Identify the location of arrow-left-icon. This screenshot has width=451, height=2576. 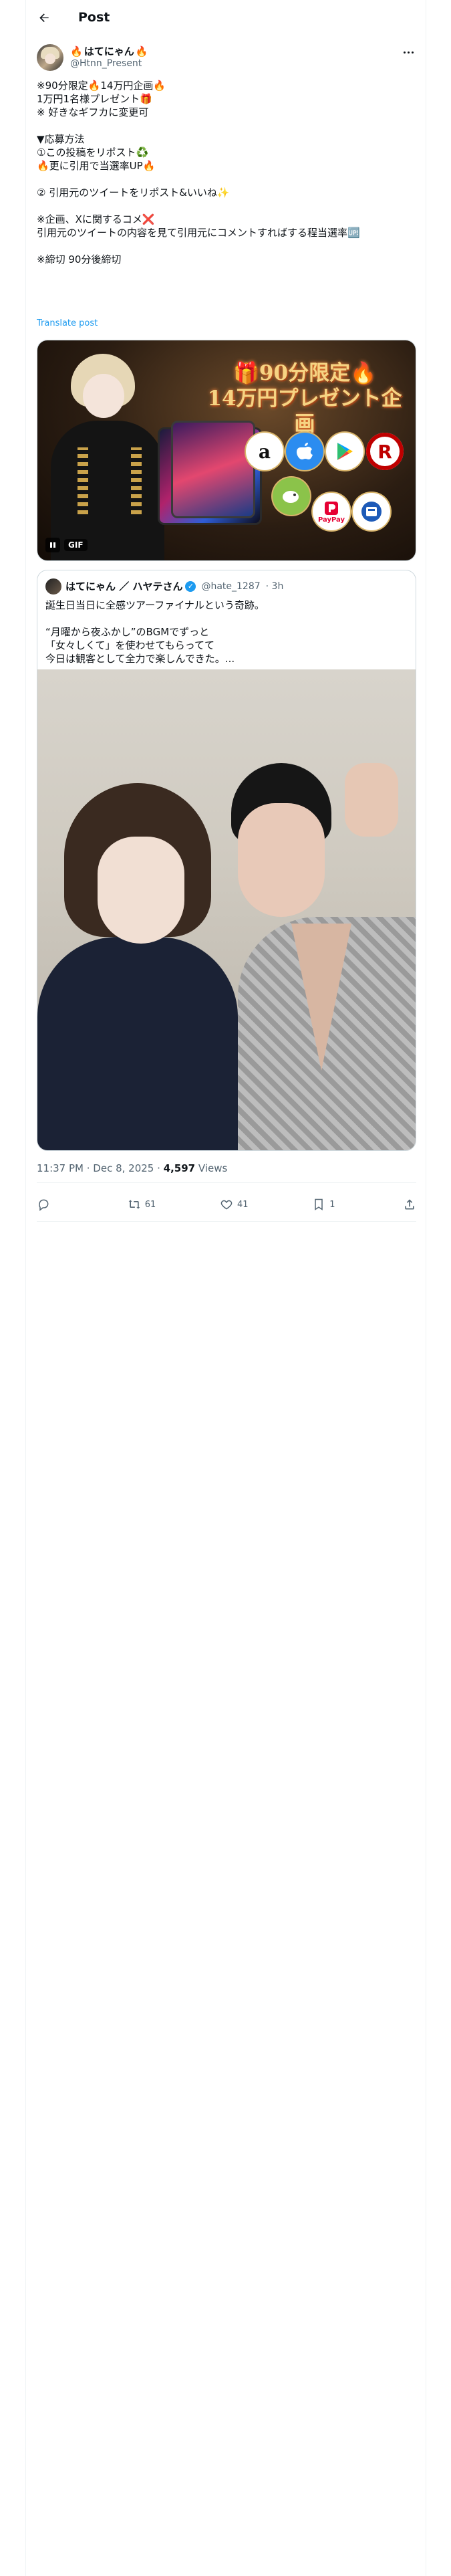
(44, 17).